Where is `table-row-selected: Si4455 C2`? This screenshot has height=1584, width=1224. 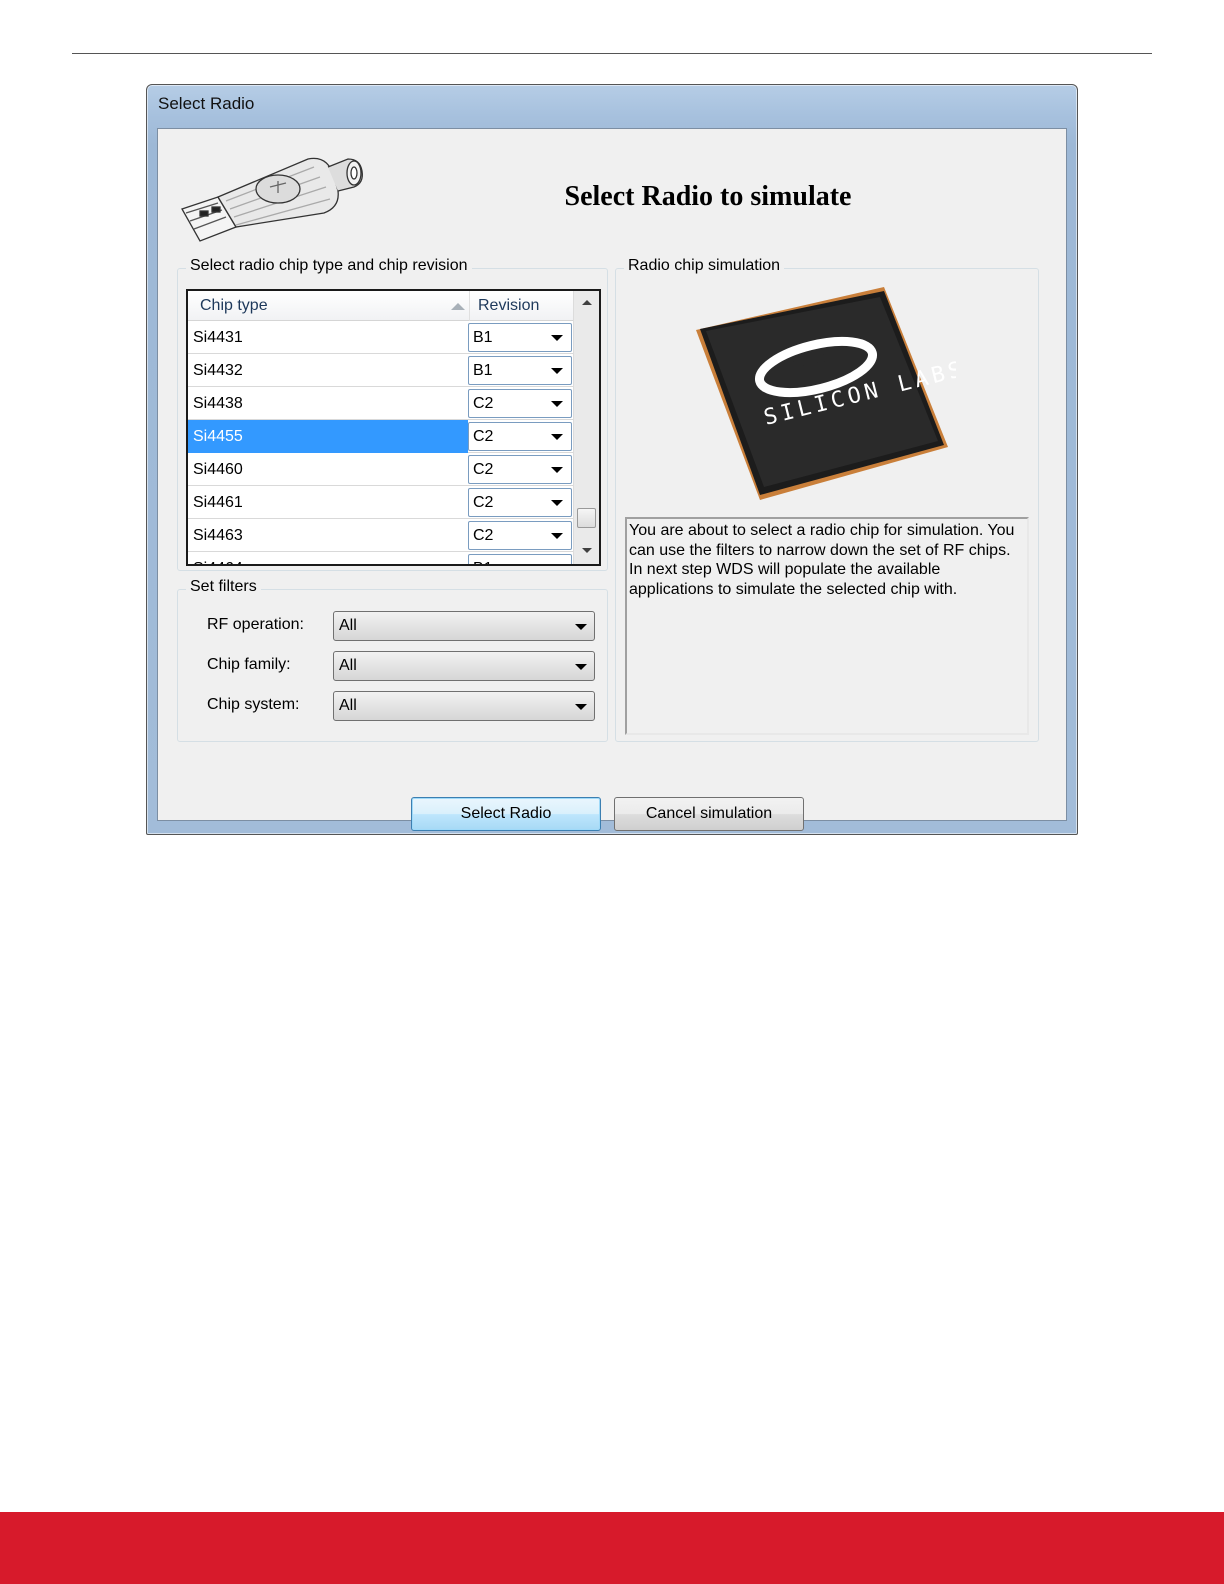
table-row-selected: Si4455 C2 is located at coordinates (380, 436).